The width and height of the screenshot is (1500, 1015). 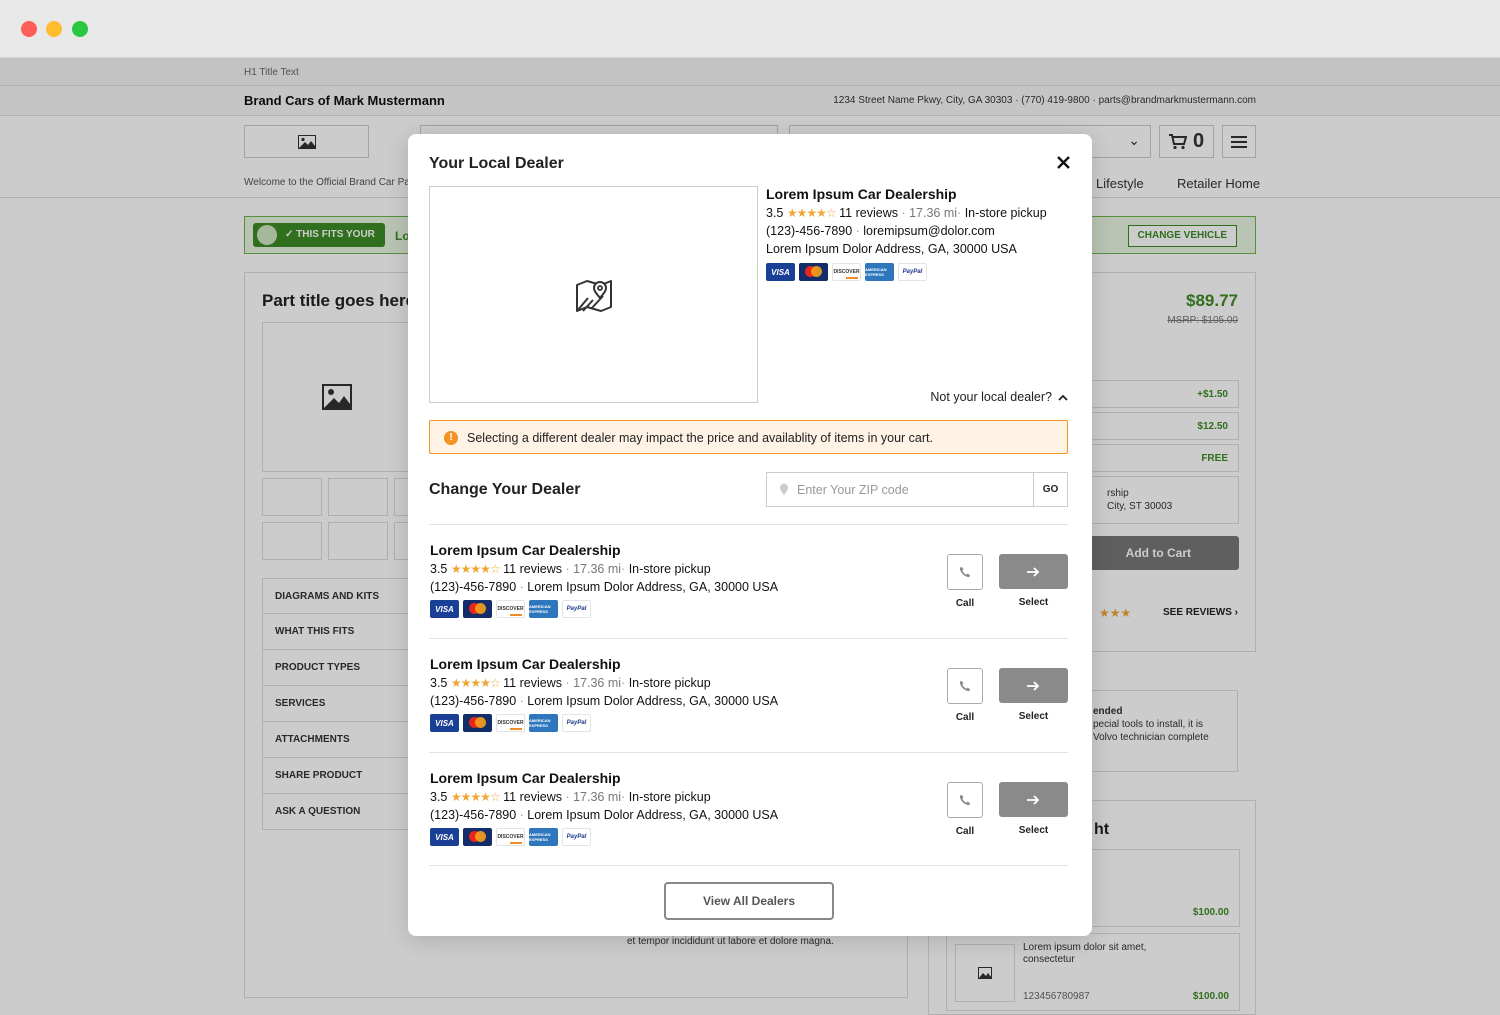 I want to click on close-icon, so click(x=1063, y=162).